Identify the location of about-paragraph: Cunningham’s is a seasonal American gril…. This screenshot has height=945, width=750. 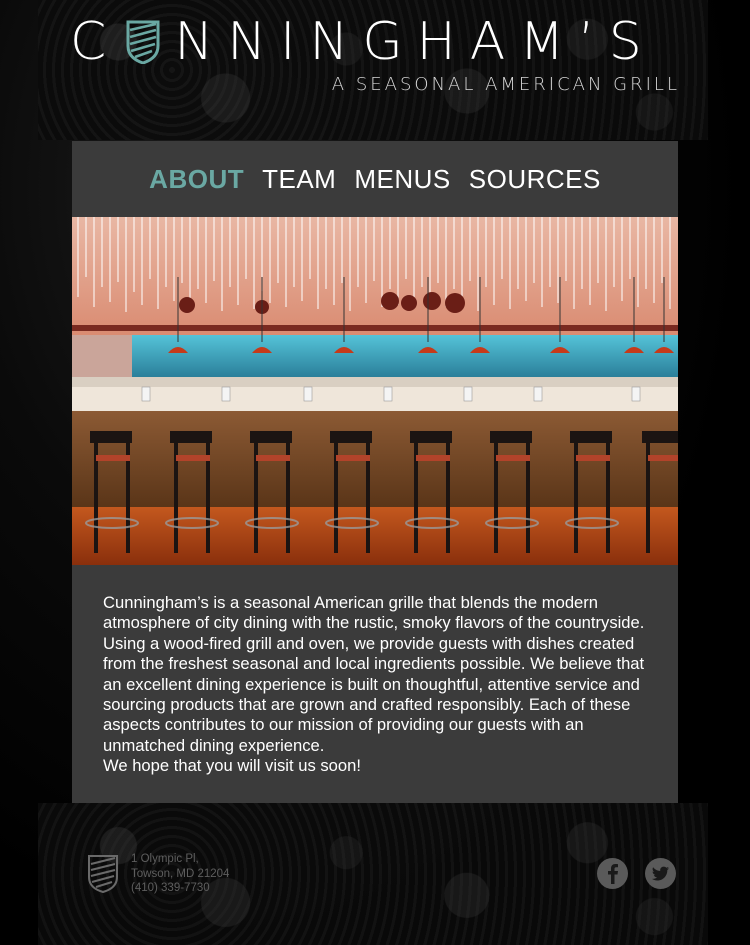
(374, 674).